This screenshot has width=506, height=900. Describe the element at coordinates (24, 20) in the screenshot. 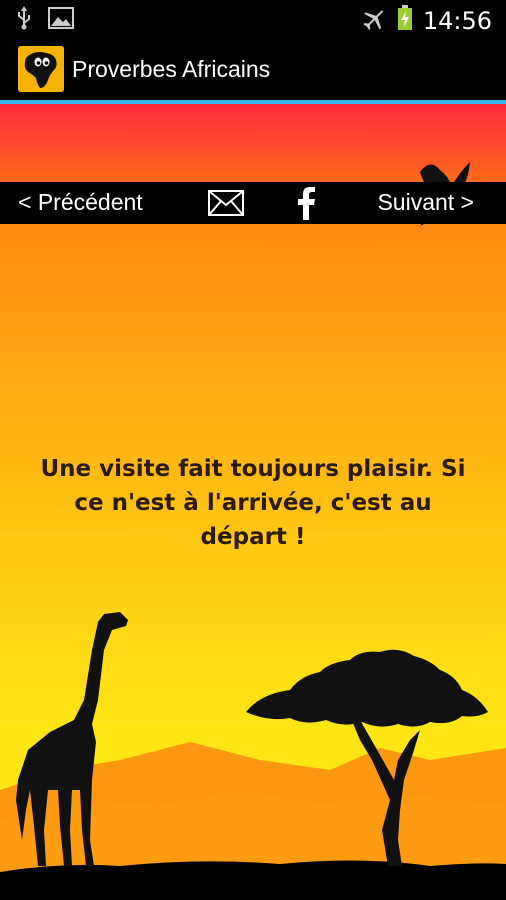

I see `usb-icon` at that location.